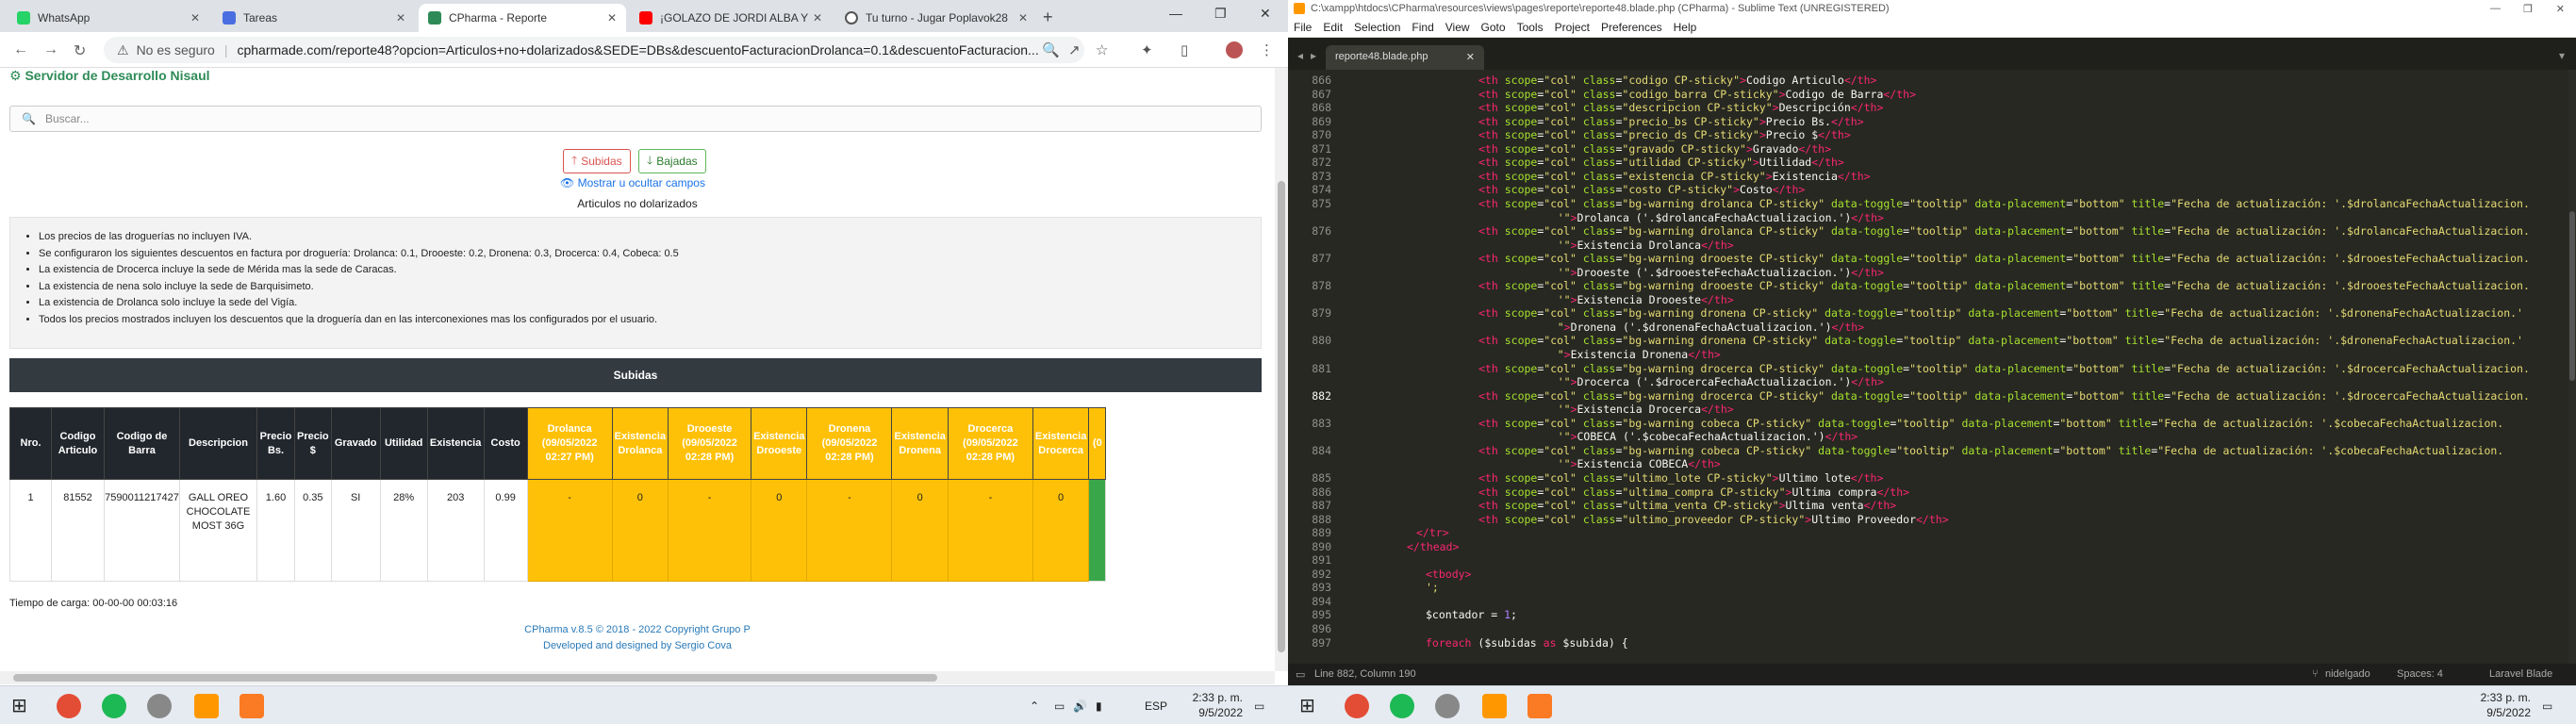 The image size is (2576, 724). I want to click on cursor-position: Line 882, Column 190, so click(1365, 674).